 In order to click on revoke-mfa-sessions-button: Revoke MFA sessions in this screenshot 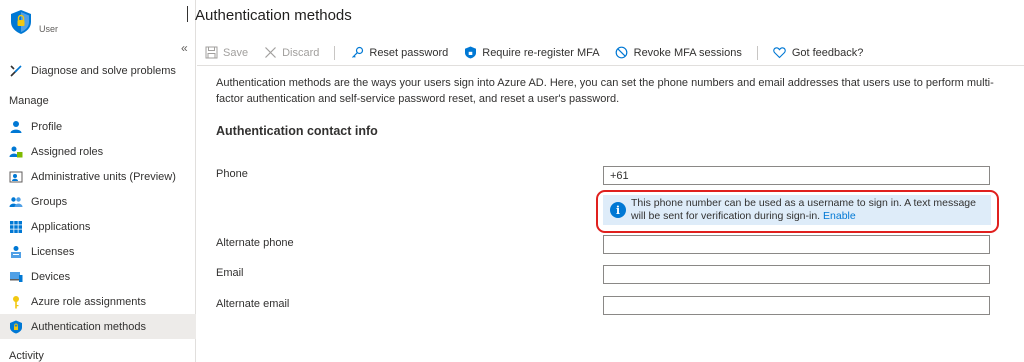, I will do `click(678, 53)`.